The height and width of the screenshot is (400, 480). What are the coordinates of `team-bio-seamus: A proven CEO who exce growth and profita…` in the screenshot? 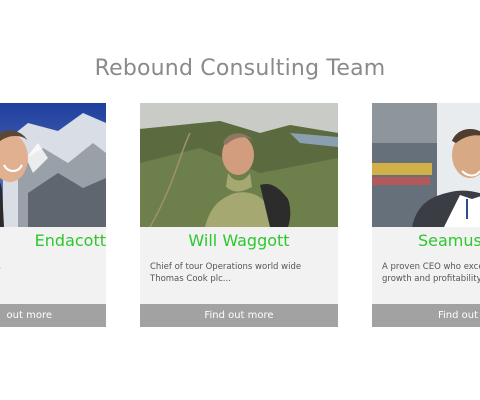 It's located at (431, 273).